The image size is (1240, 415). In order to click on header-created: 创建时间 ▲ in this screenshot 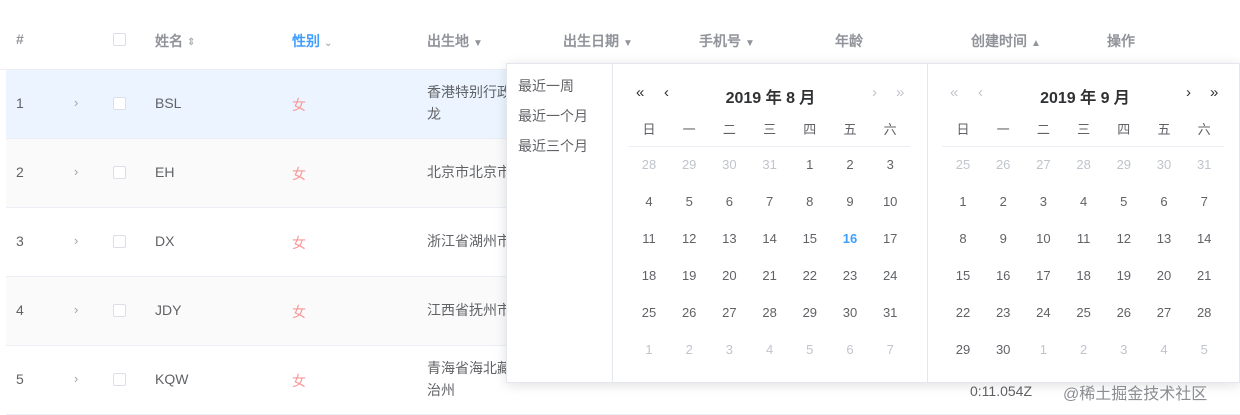, I will do `click(1006, 41)`.